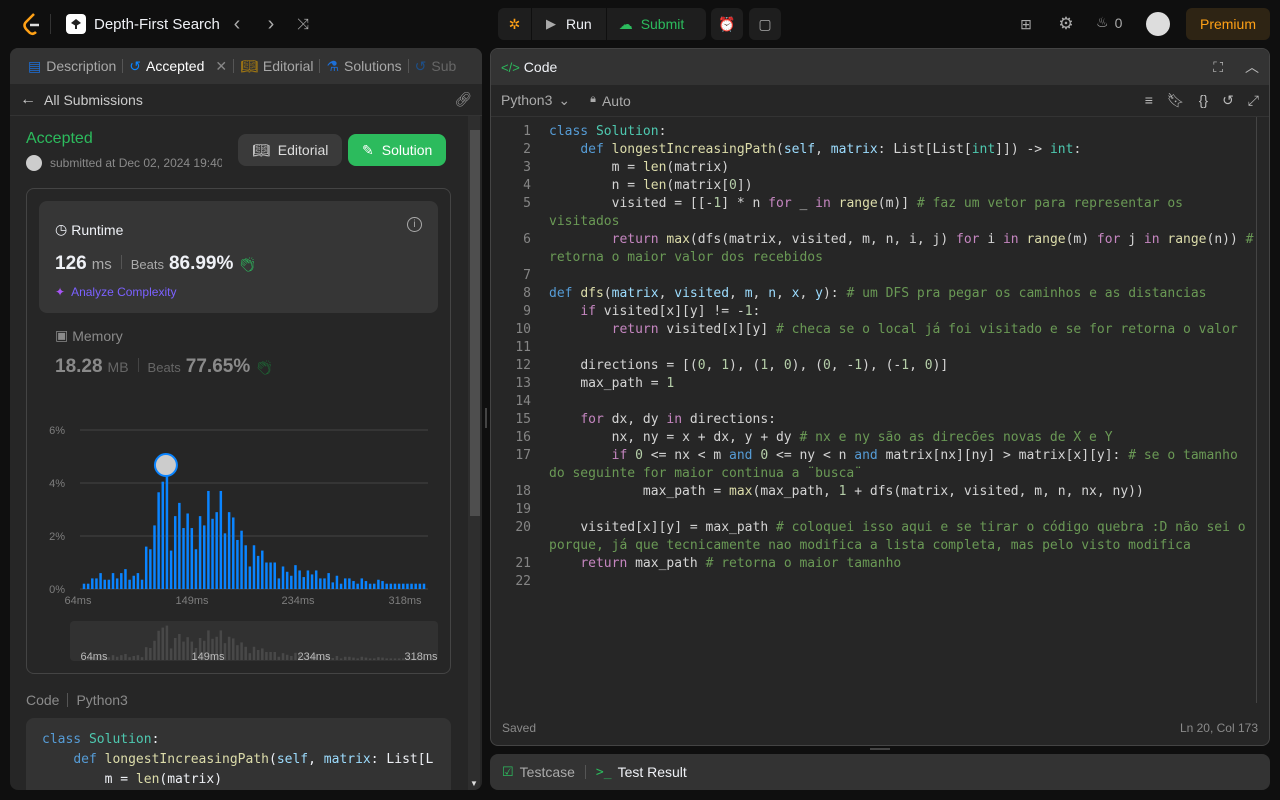 This screenshot has height=800, width=1280. Describe the element at coordinates (421, 657) in the screenshot. I see `minimap-tick-label: 318ms` at that location.